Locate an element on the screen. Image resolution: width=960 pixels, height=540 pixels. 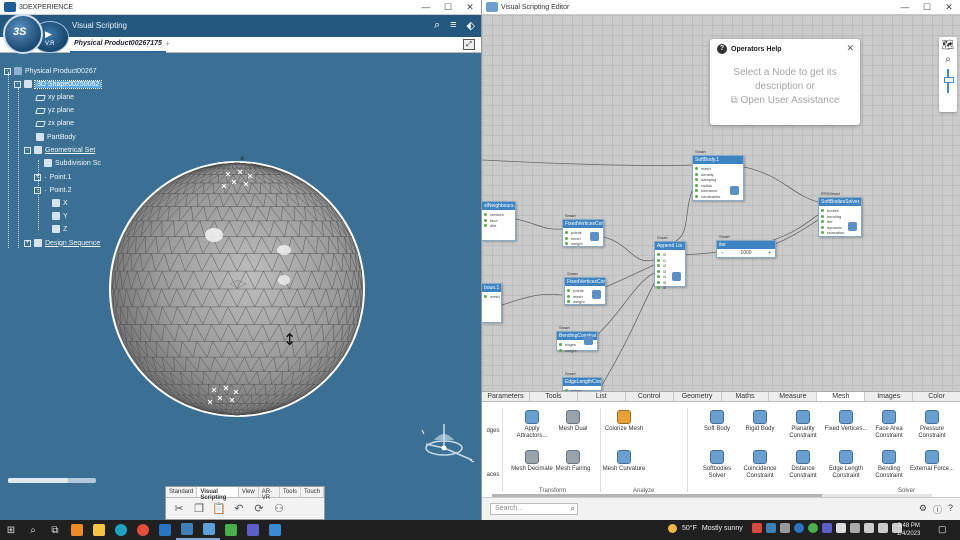
tag-icon: ⬖ is located at coordinates (471, 25).